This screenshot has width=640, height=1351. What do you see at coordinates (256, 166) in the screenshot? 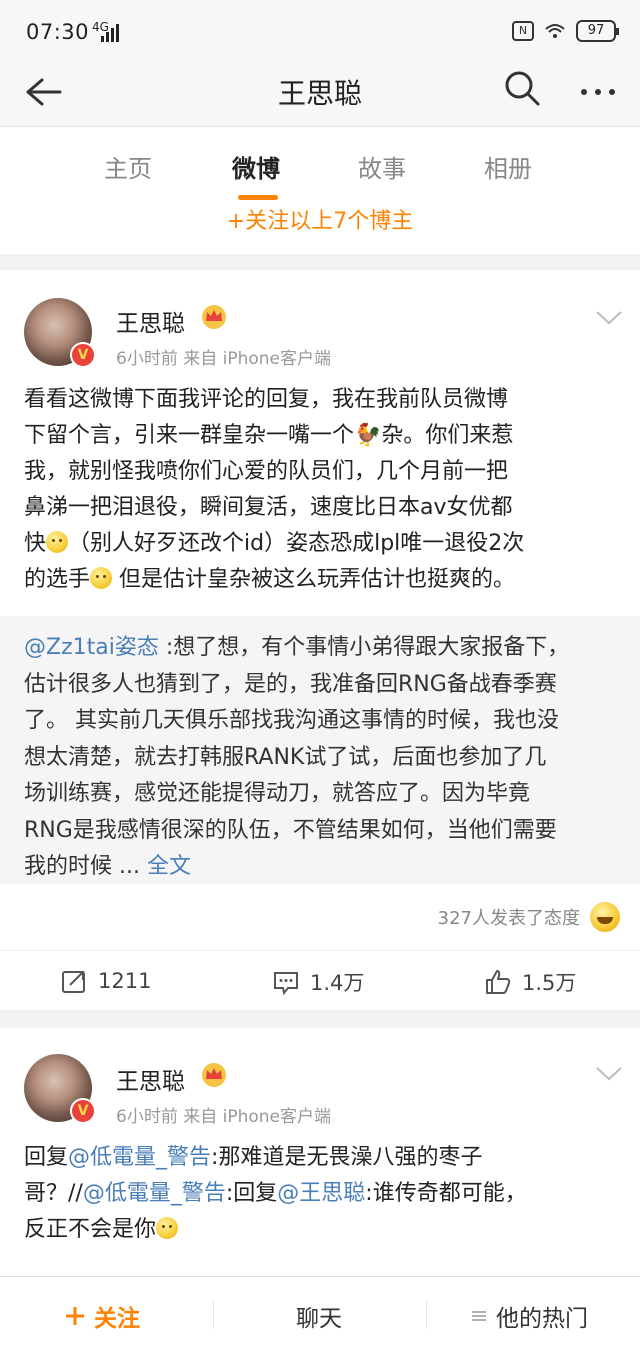
I see `tab-weibo: 微博` at bounding box center [256, 166].